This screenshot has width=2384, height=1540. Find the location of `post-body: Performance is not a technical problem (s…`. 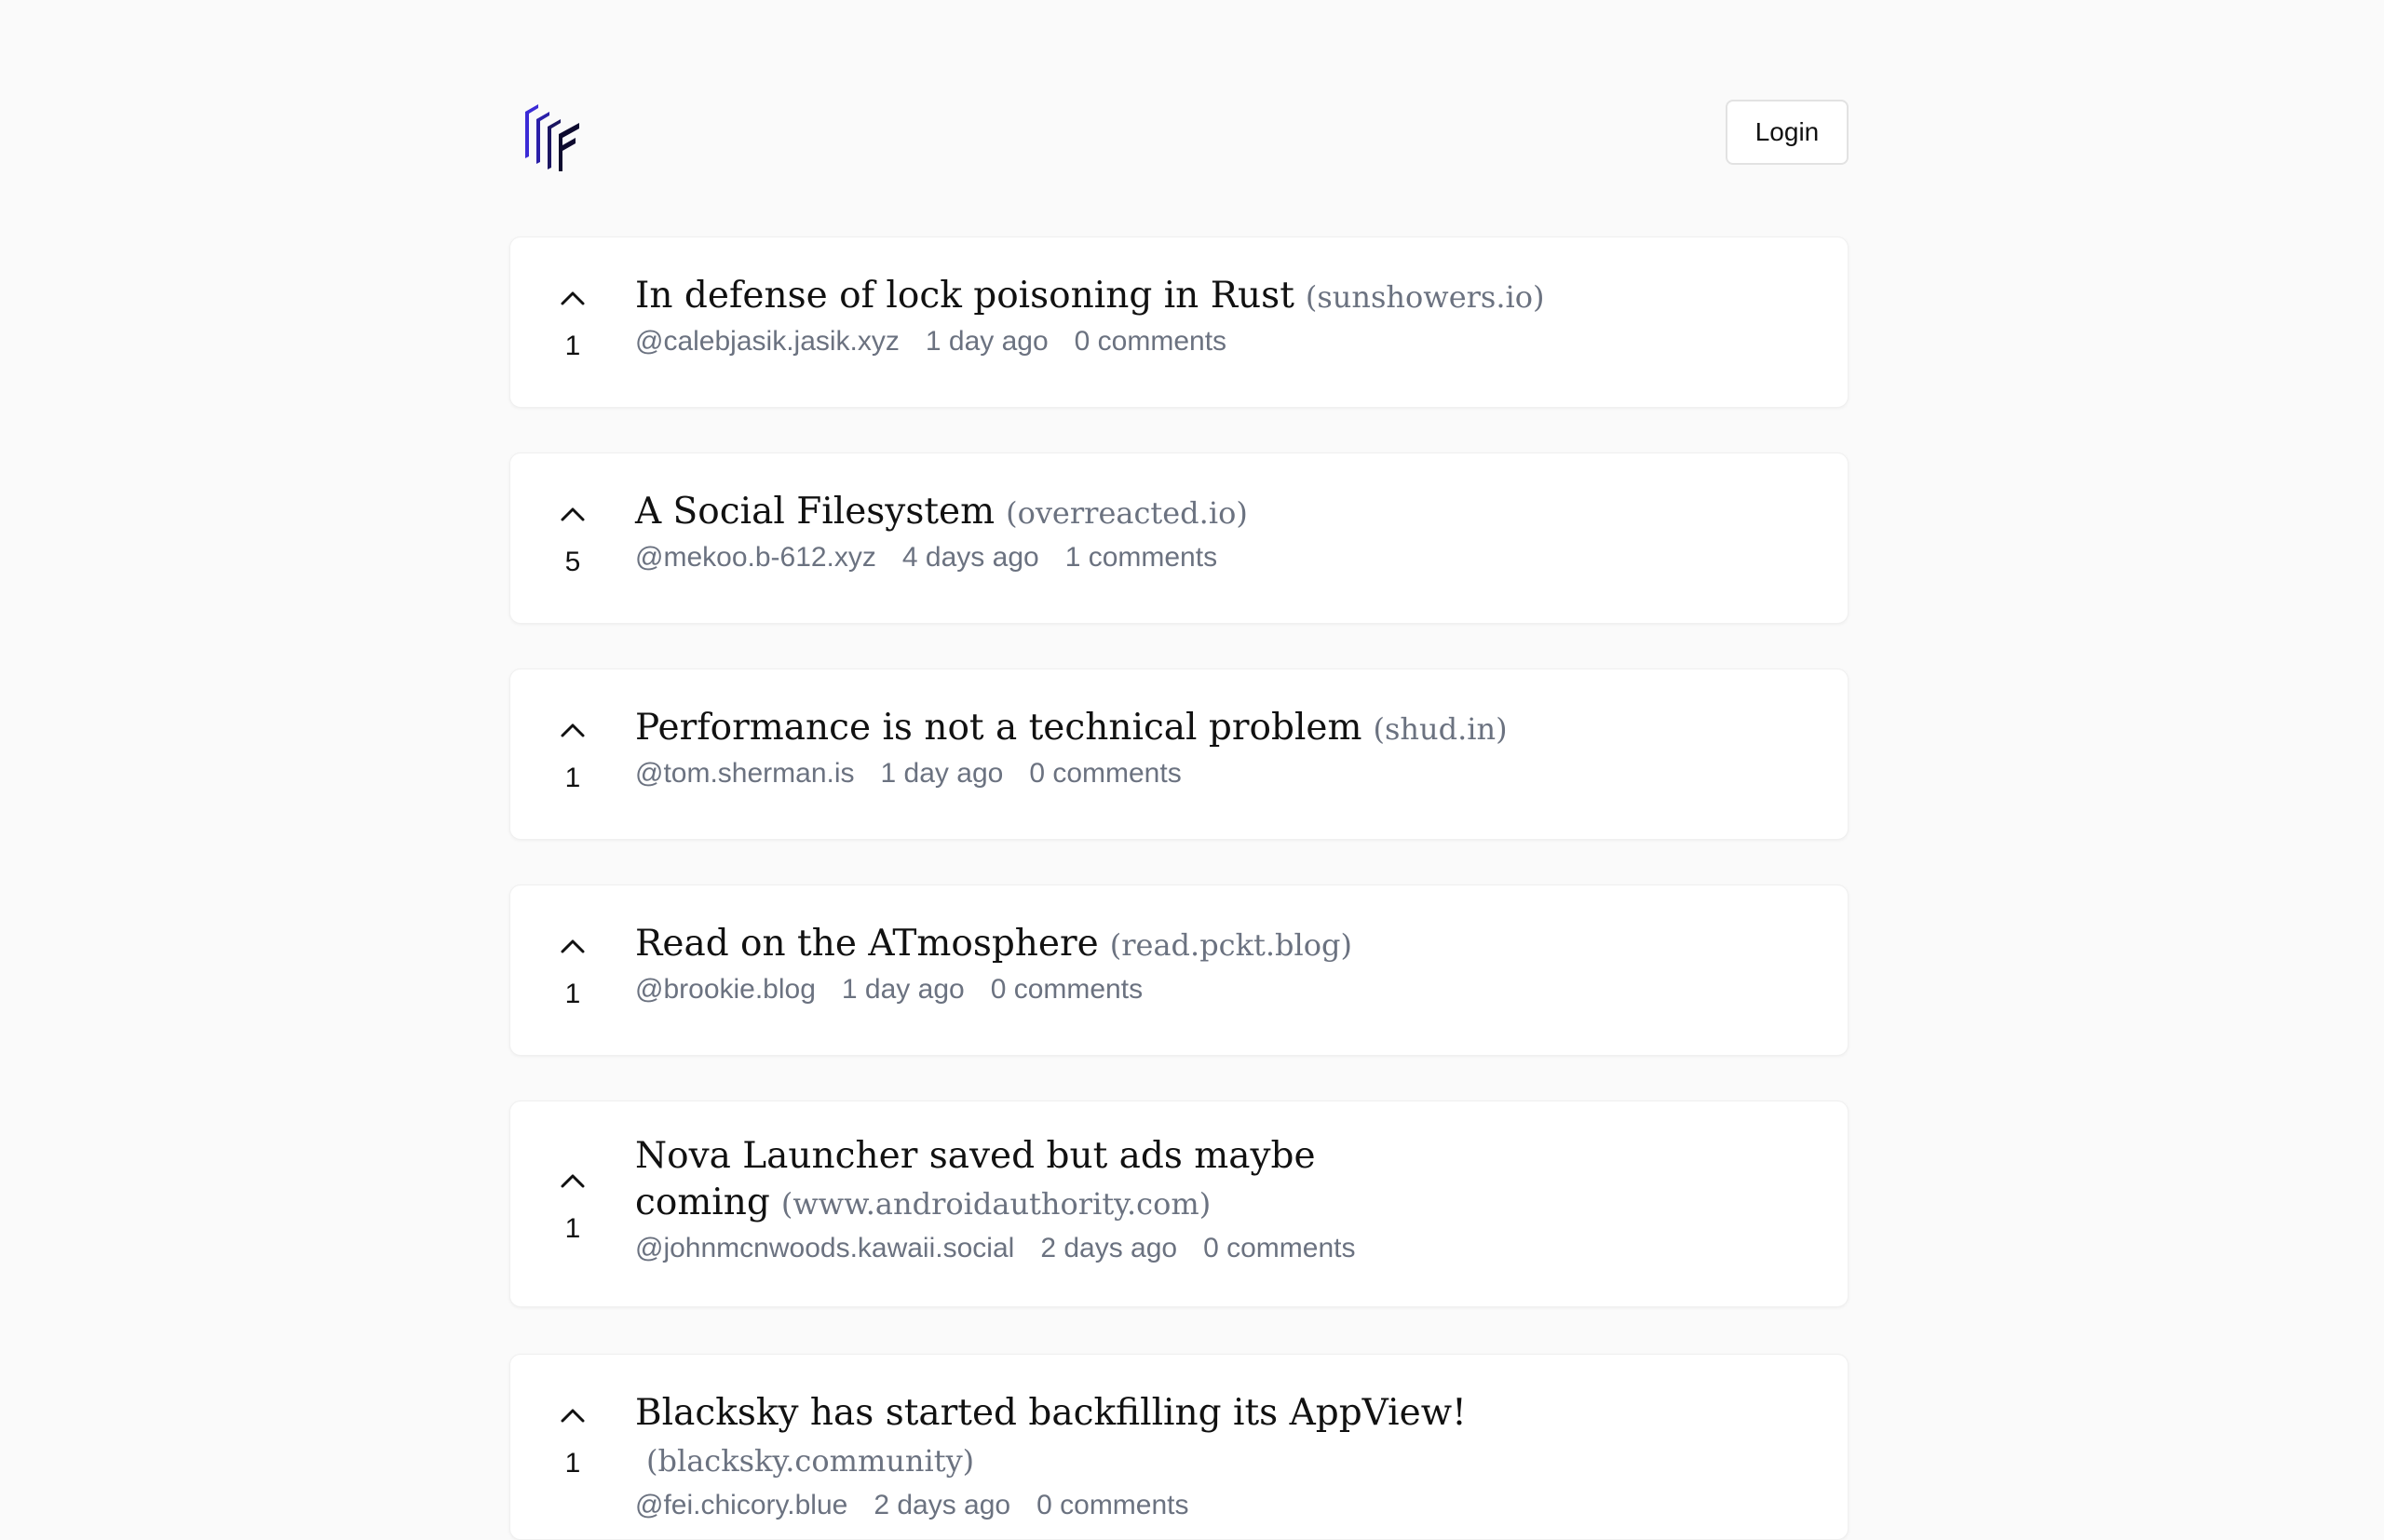

post-body: Performance is not a technical problem (s… is located at coordinates (1213, 748).